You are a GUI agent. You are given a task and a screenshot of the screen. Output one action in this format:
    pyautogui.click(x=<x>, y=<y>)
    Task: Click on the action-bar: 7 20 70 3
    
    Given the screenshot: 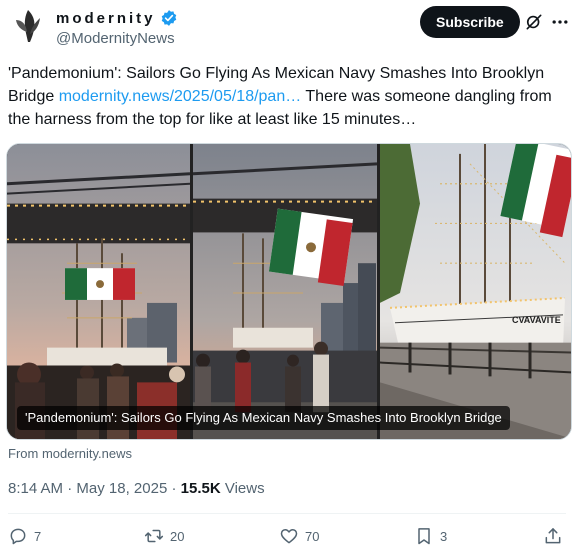 What is the action you would take?
    pyautogui.click(x=287, y=540)
    